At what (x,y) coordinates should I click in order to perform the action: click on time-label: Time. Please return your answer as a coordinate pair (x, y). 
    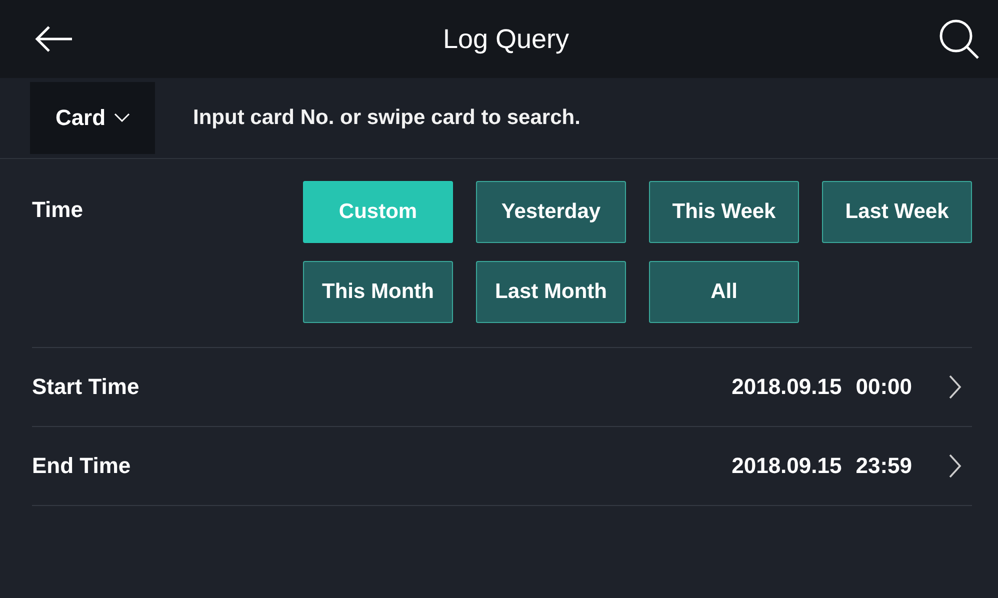
    Looking at the image, I should click on (58, 210).